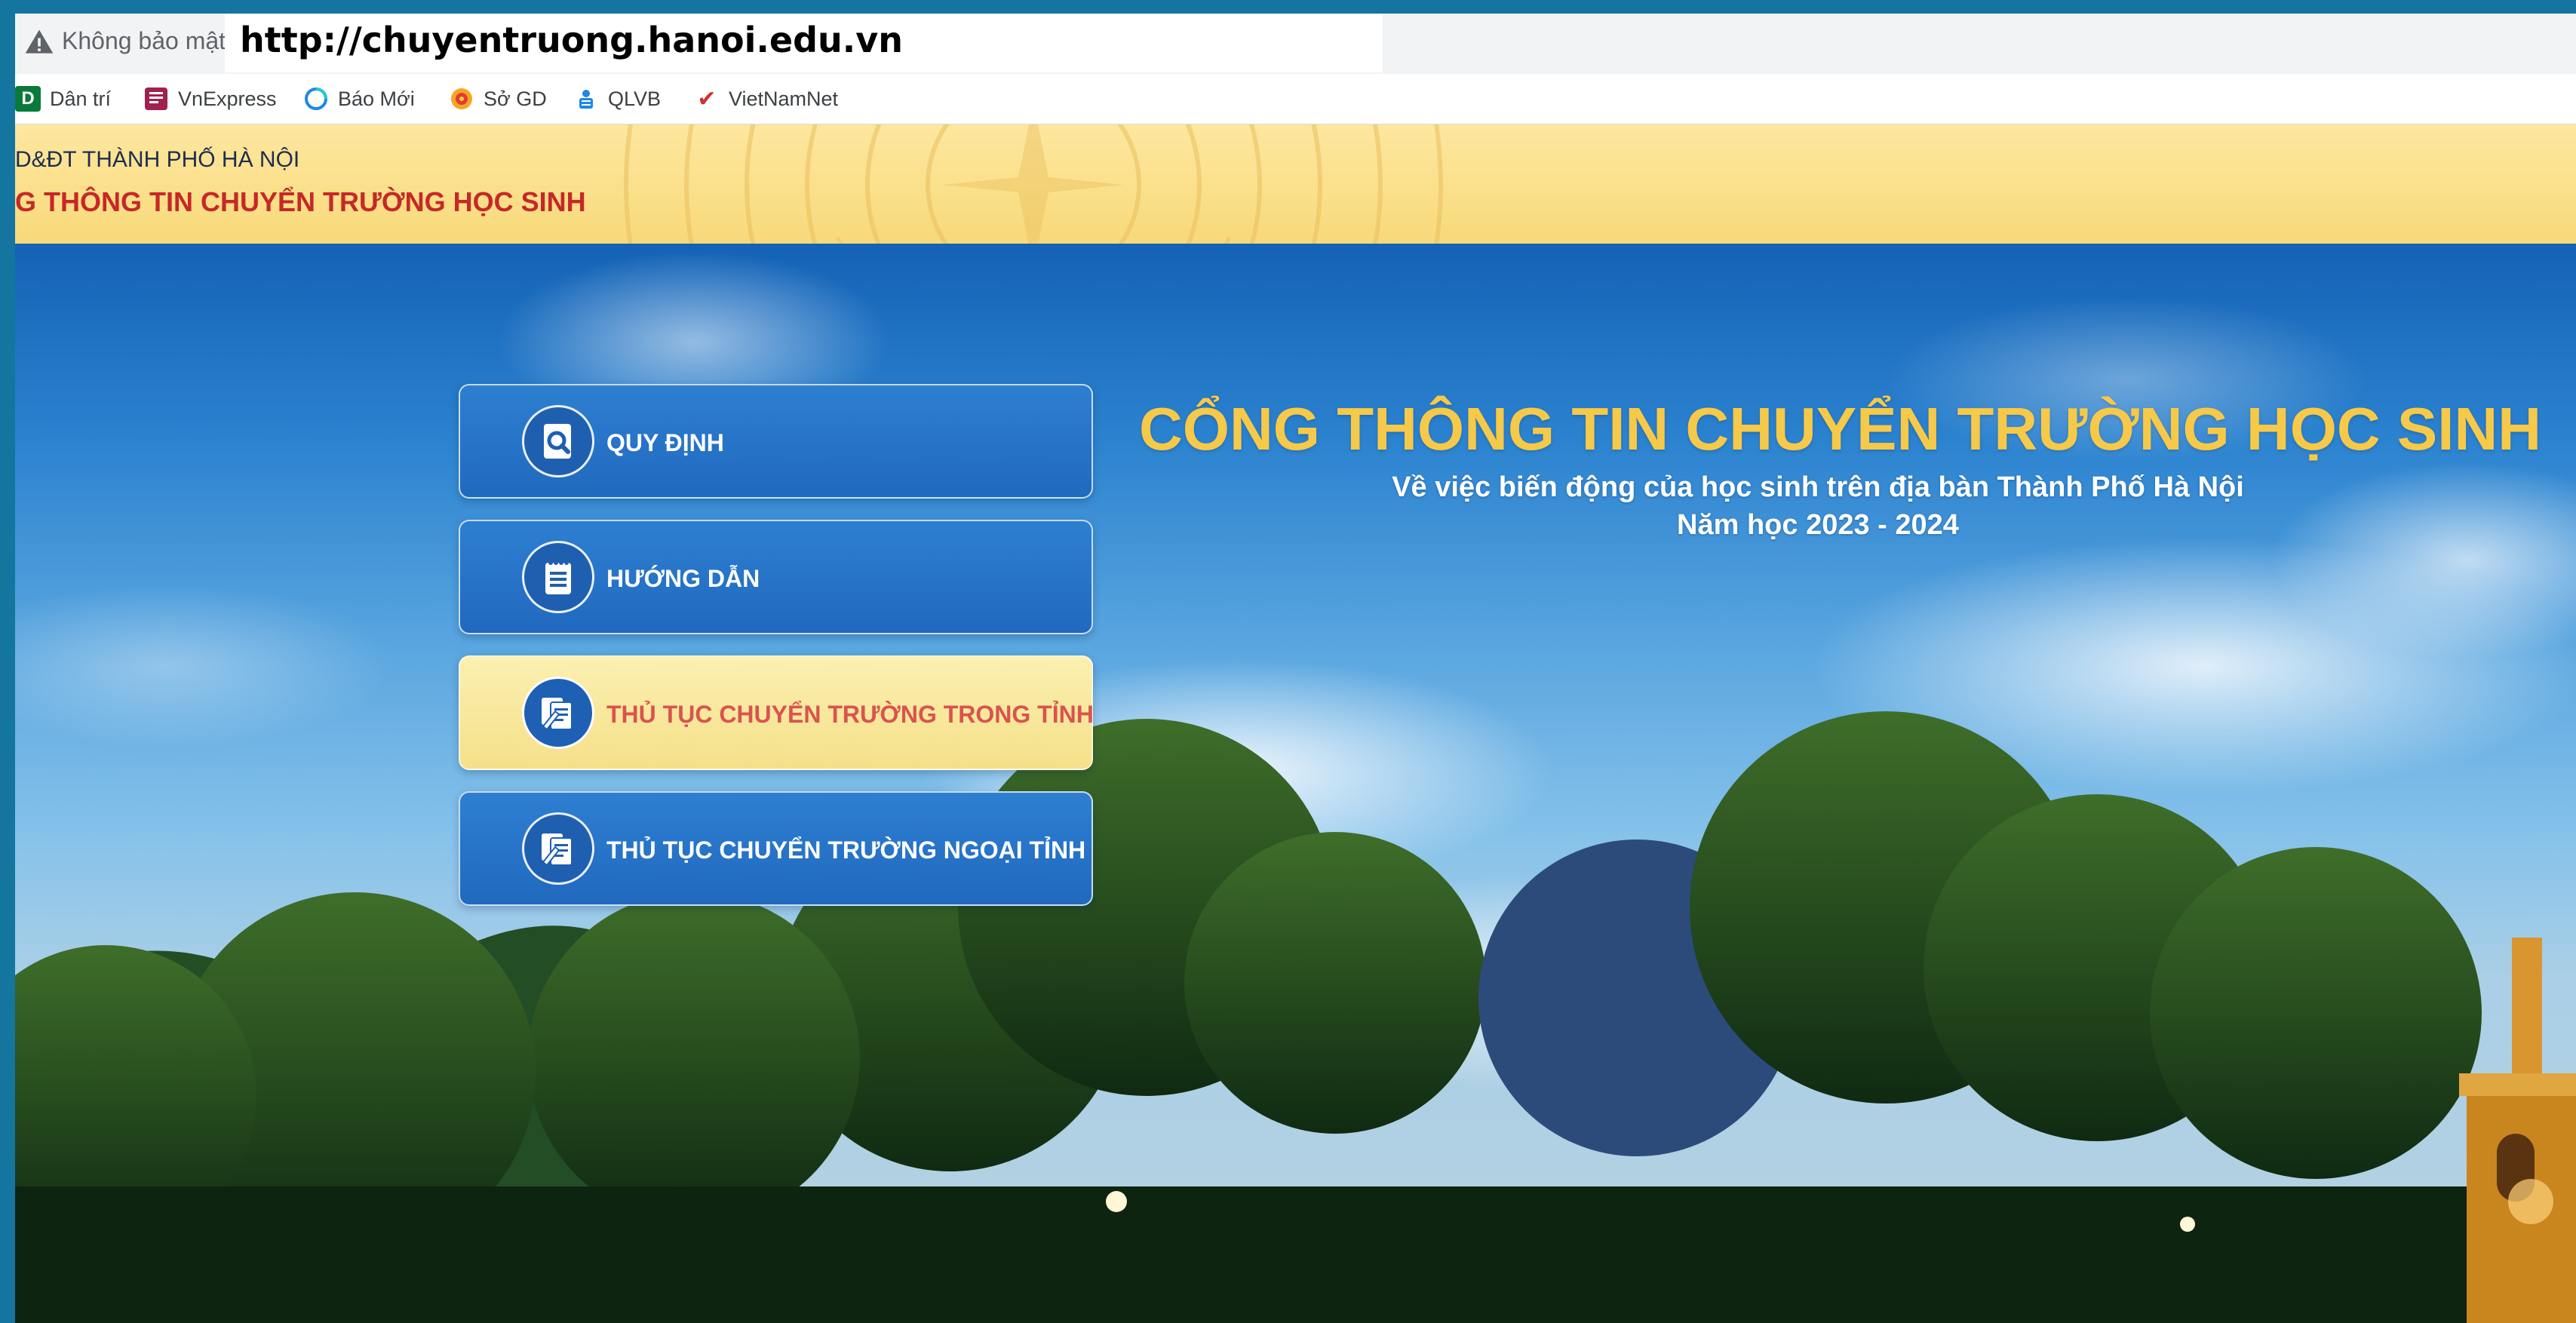 This screenshot has height=1323, width=2576. I want to click on security-label: Không bảo mật, so click(144, 41).